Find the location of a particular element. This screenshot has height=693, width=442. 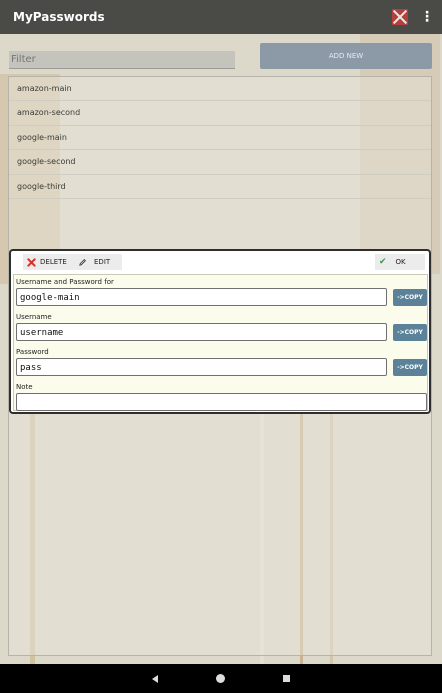

password-label: Password is located at coordinates (32, 352).